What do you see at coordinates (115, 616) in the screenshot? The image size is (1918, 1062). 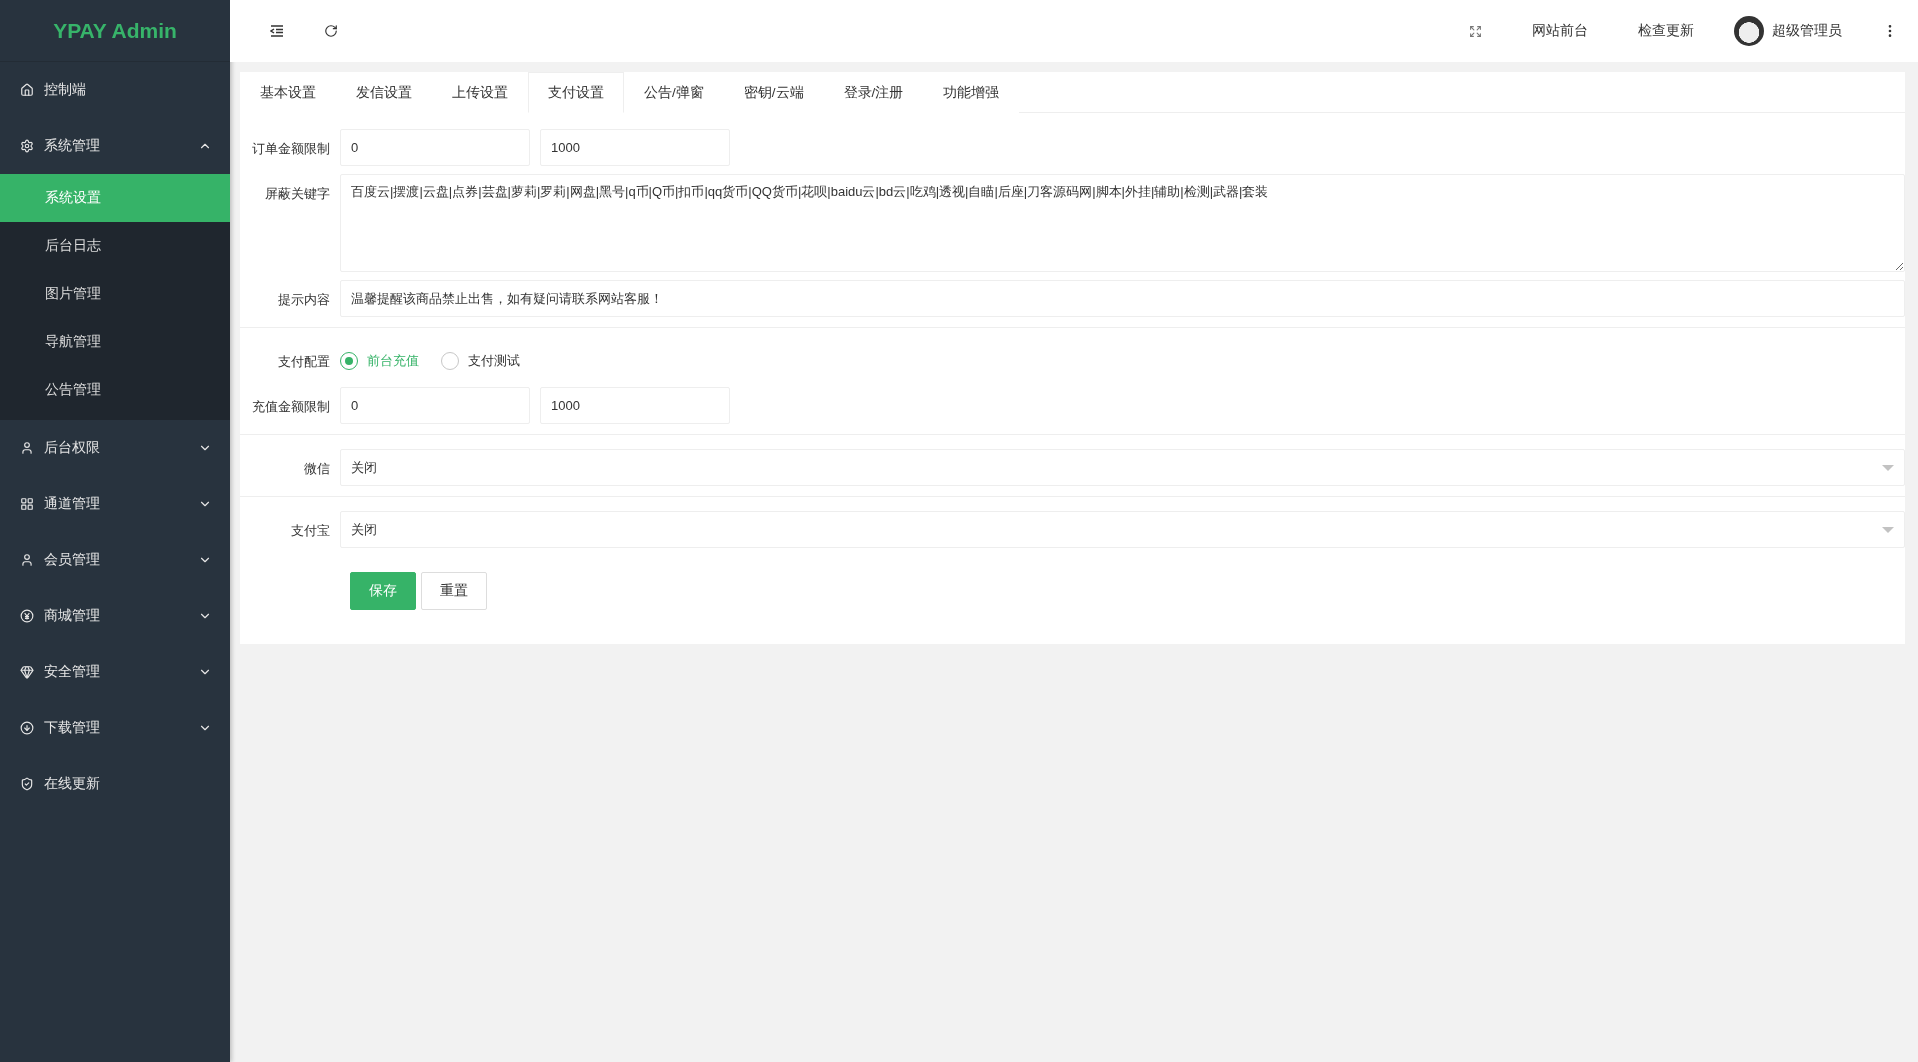 I see `sidebar-item: 商城管理` at bounding box center [115, 616].